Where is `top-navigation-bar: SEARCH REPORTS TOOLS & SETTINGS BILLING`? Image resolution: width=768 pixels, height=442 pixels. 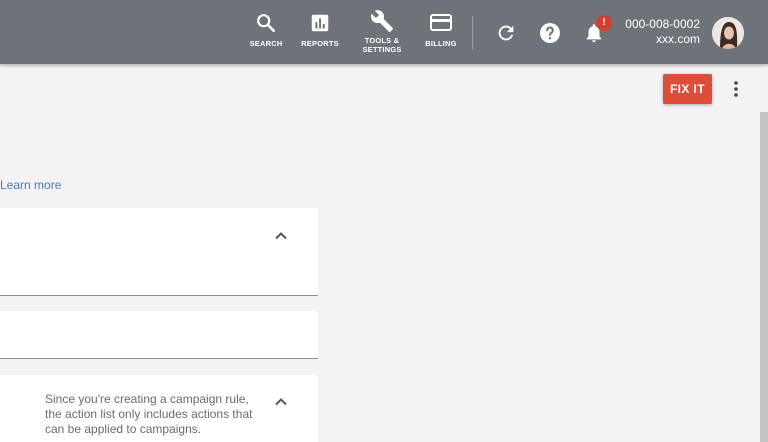
top-navigation-bar: SEARCH REPORTS TOOLS & SETTINGS BILLING is located at coordinates (384, 32).